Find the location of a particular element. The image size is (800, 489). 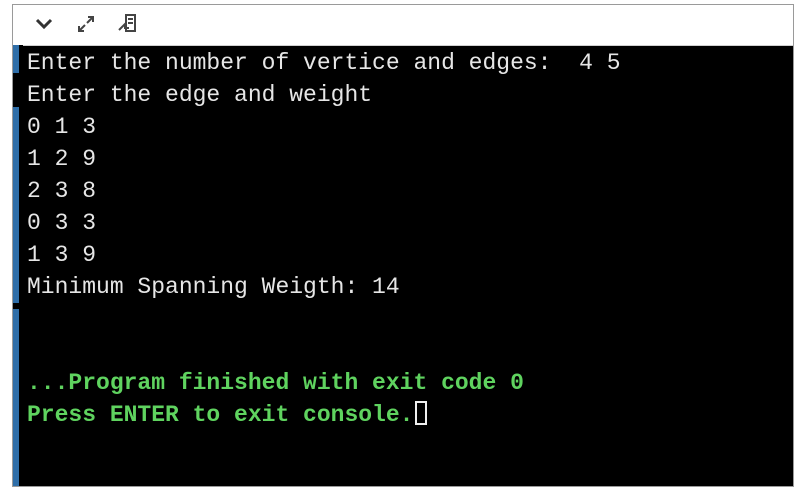

console-line: 1 2 9 is located at coordinates (410, 159).